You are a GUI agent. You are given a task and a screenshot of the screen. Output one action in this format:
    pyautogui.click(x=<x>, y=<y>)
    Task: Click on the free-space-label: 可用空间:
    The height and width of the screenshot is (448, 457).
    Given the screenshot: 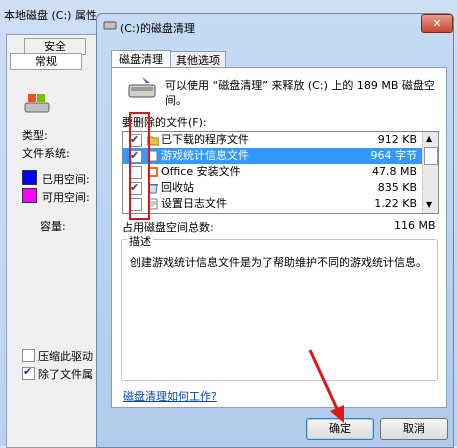 What is the action you would take?
    pyautogui.click(x=66, y=197)
    